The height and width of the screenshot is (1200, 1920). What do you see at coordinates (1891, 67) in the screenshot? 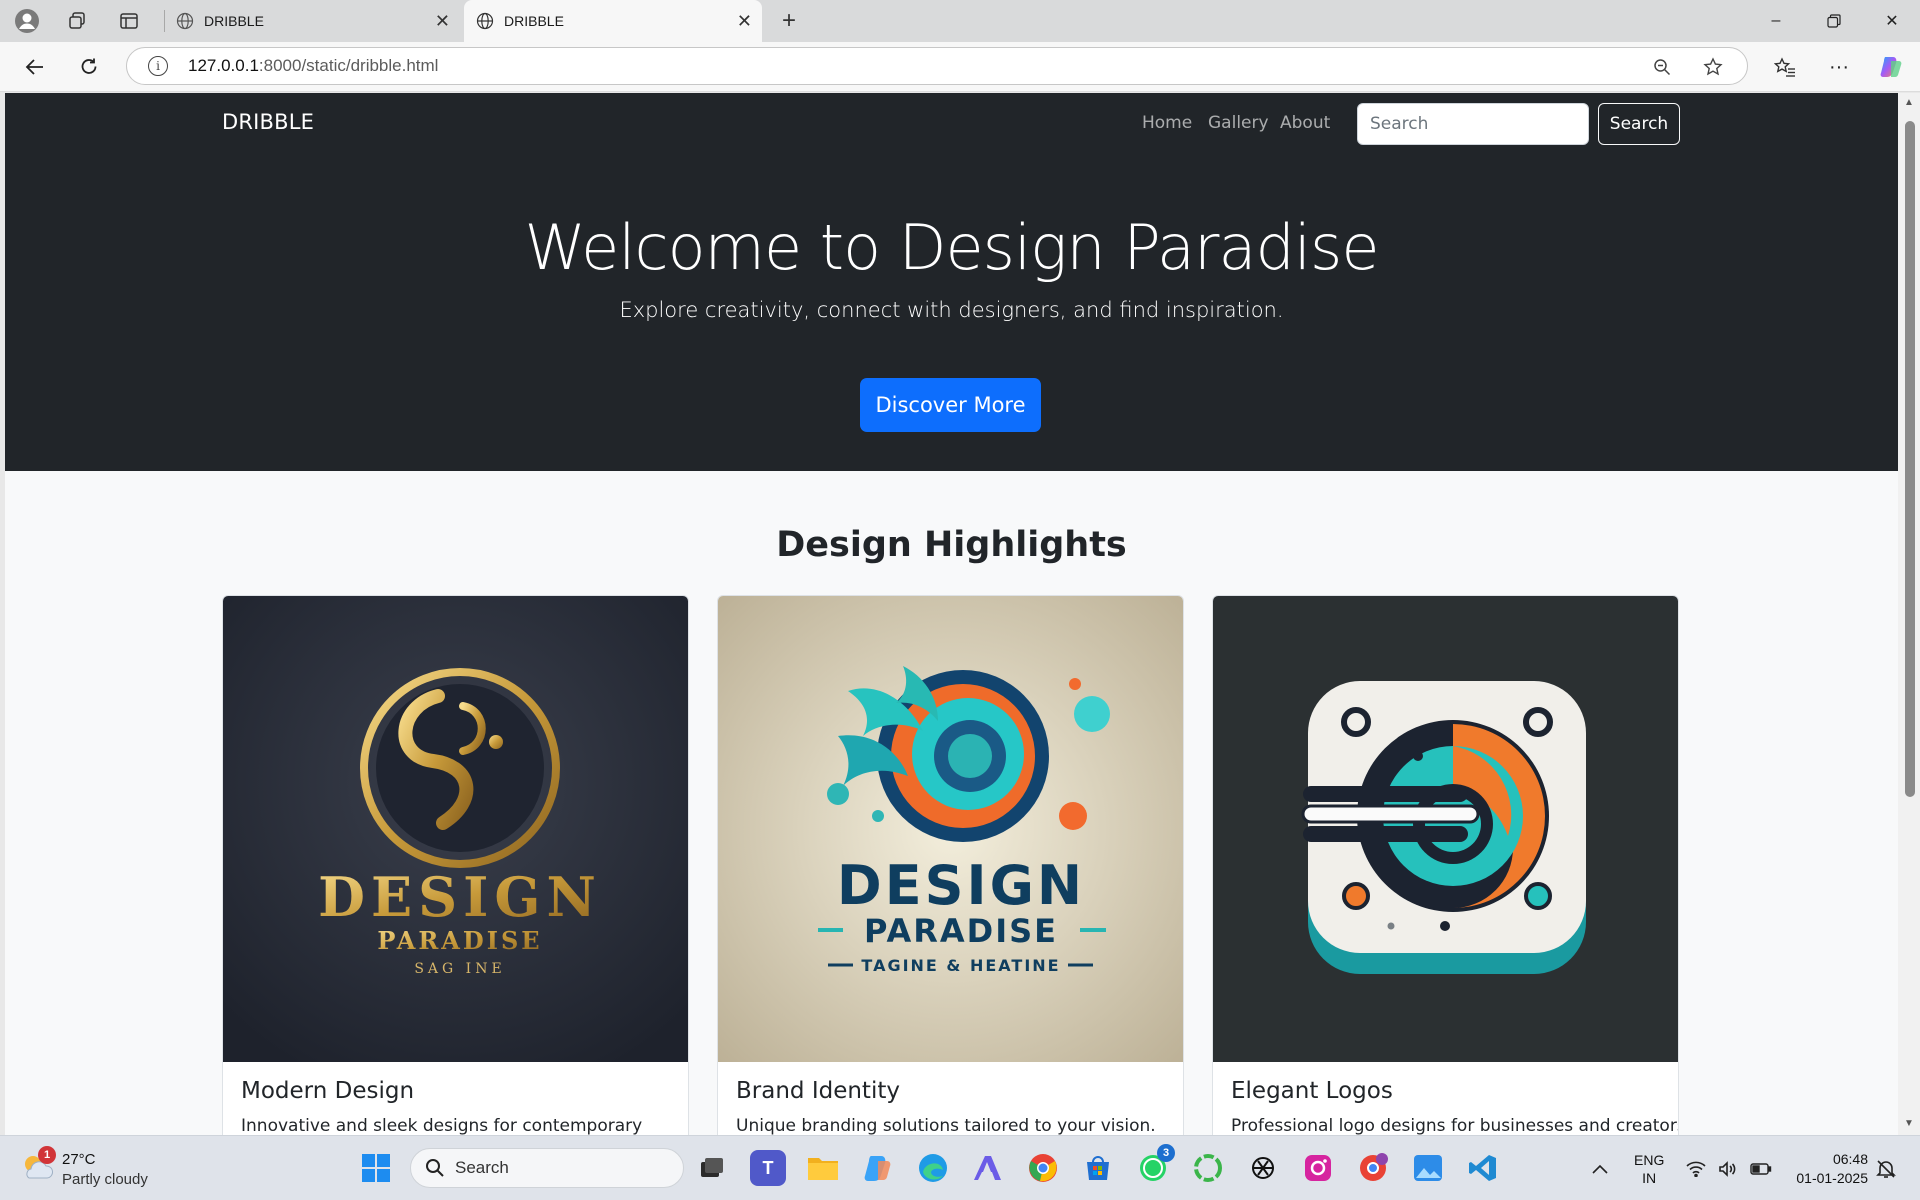
I see `copilot-icon` at bounding box center [1891, 67].